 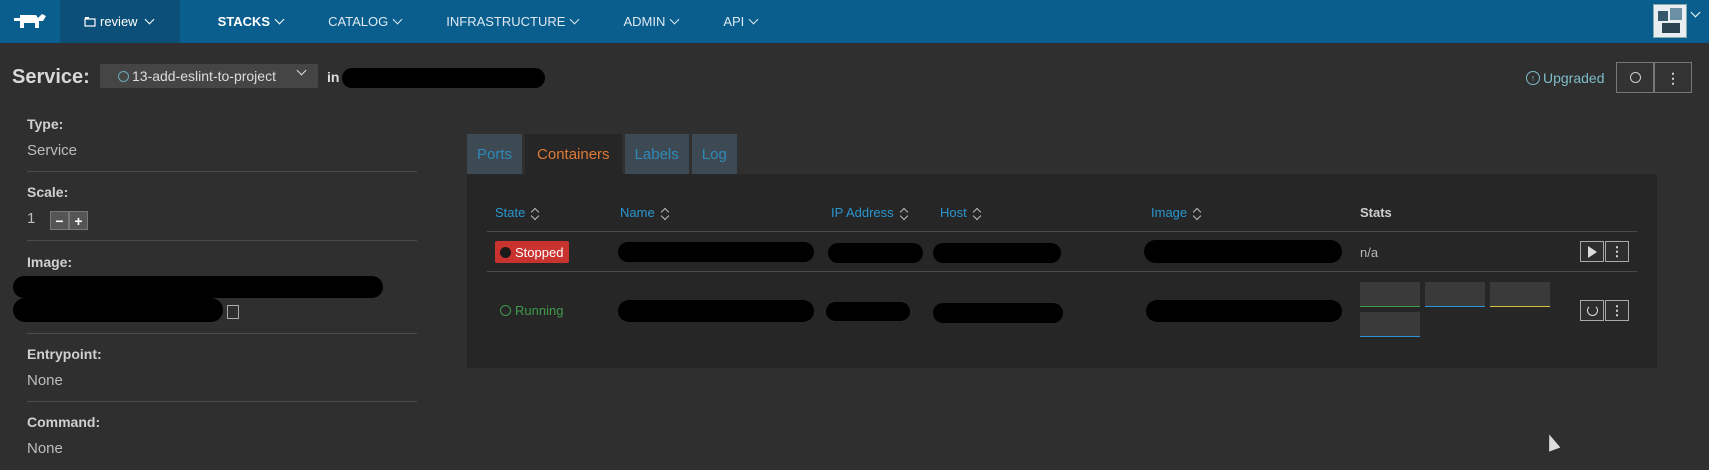 I want to click on question-circle-icon, so click(x=123, y=76).